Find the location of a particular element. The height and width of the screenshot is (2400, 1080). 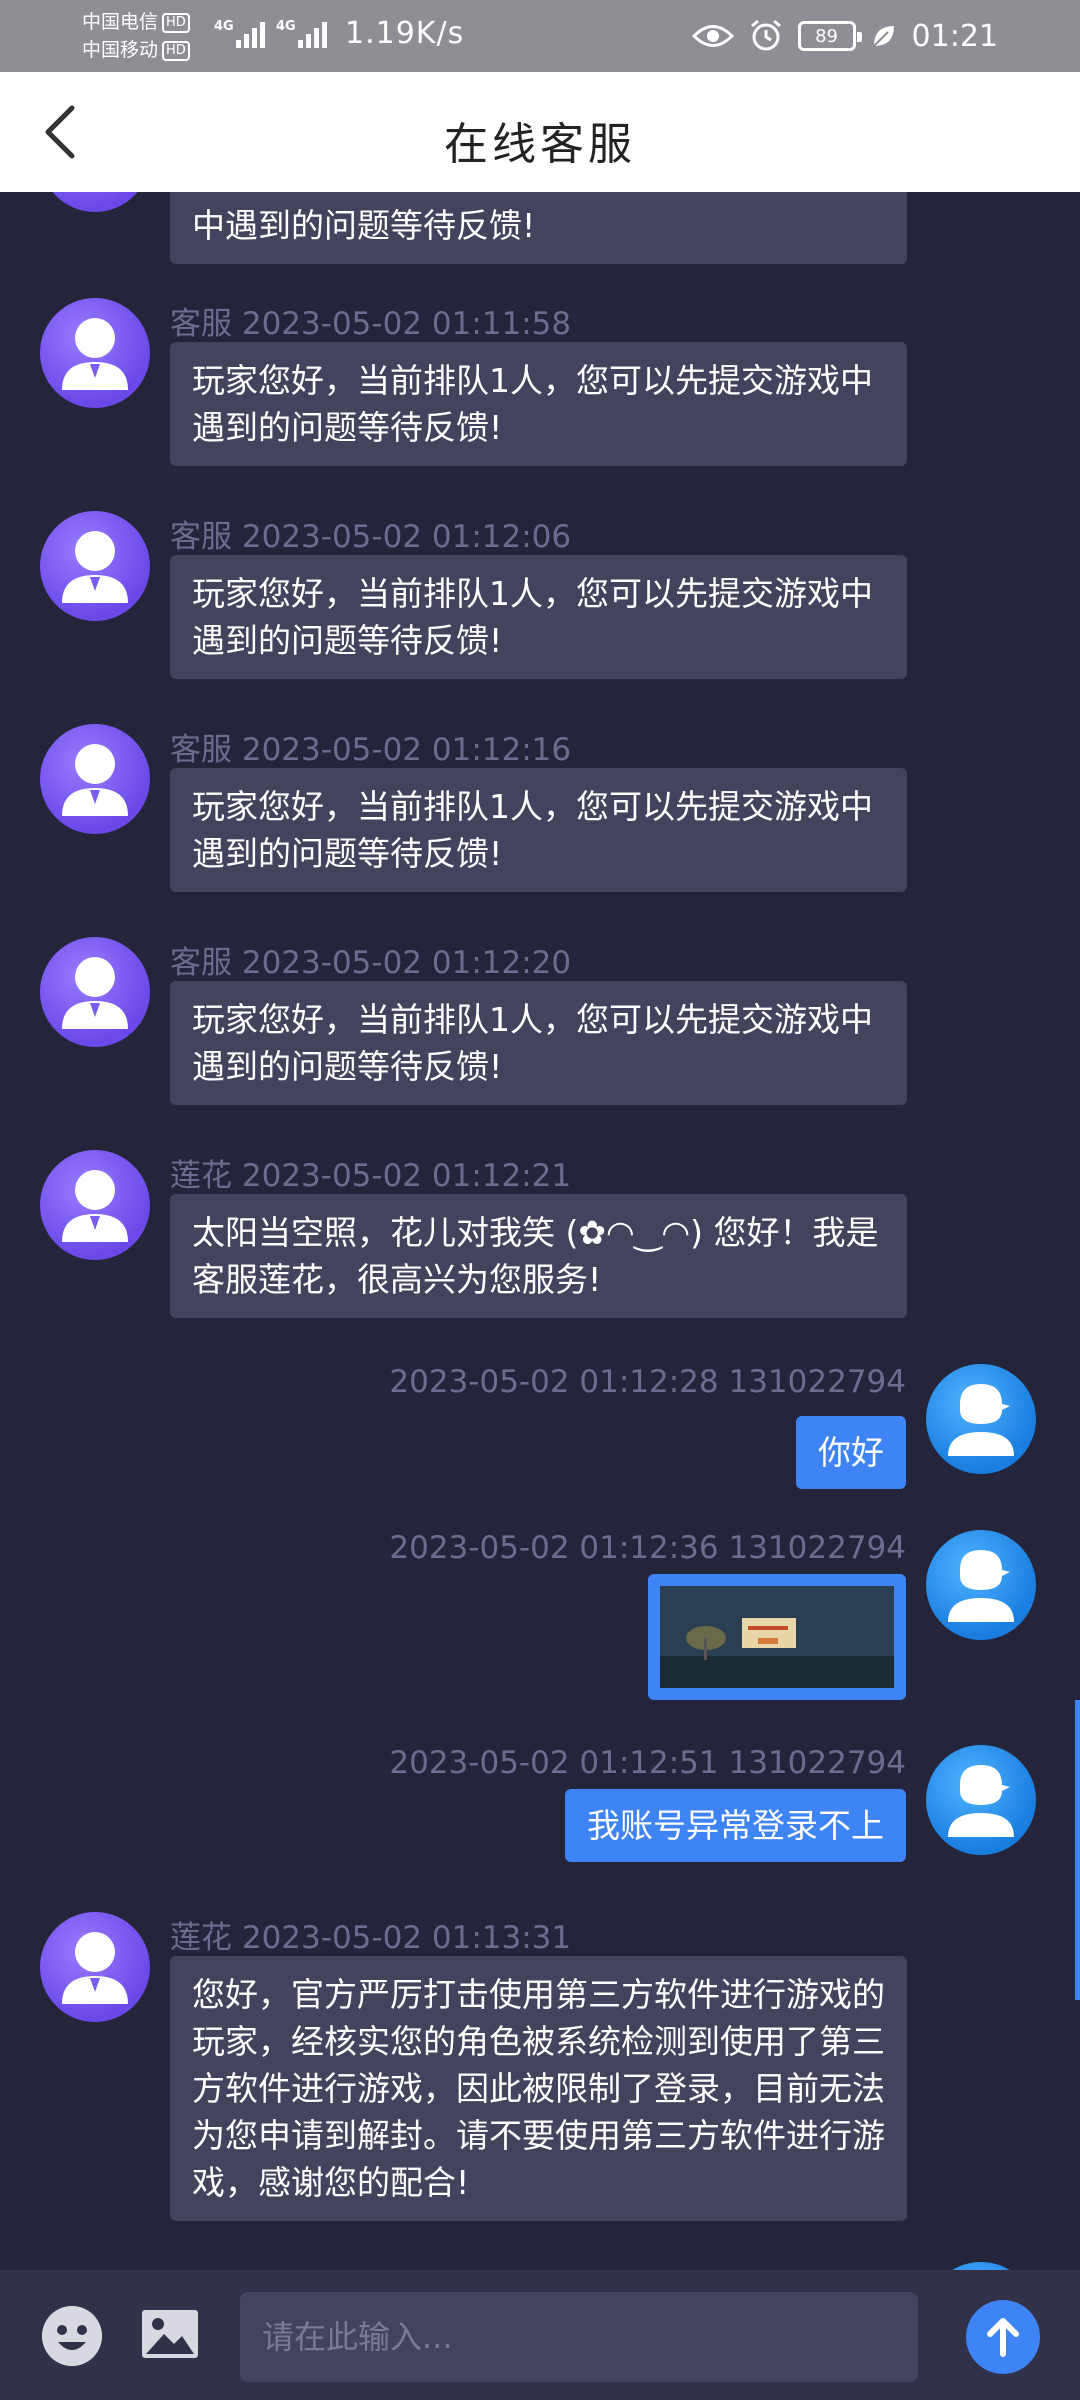

message-bubble: 我账号异常登录不上 is located at coordinates (735, 1825).